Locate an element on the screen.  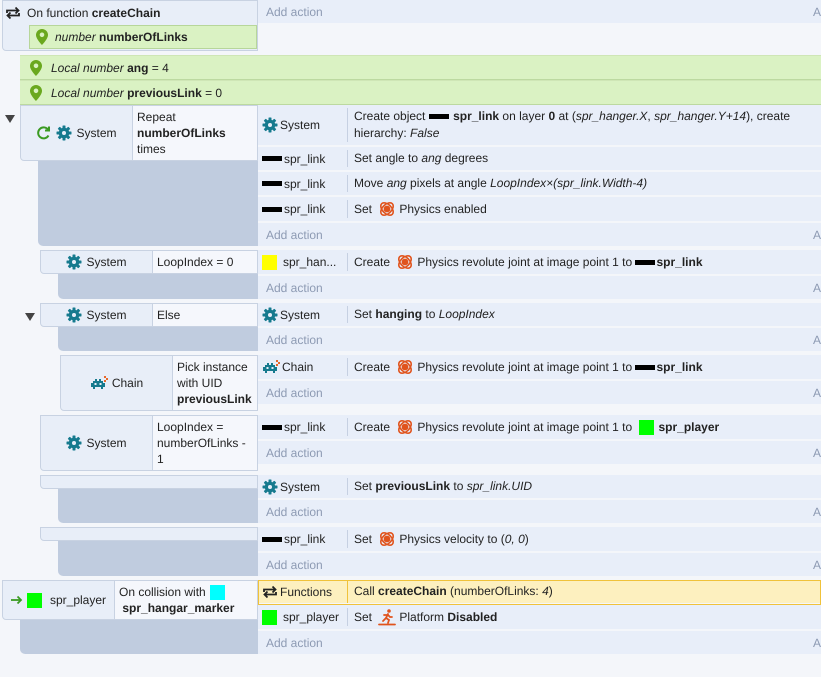
action-text: Set previousLink to spr_link.UID is located at coordinates (443, 486).